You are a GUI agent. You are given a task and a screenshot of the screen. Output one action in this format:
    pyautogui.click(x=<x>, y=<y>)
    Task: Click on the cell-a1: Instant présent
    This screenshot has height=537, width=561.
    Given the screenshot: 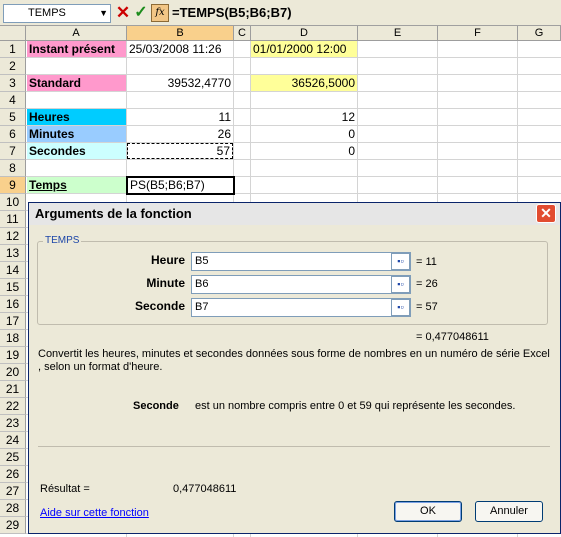 What is the action you would take?
    pyautogui.click(x=76, y=49)
    